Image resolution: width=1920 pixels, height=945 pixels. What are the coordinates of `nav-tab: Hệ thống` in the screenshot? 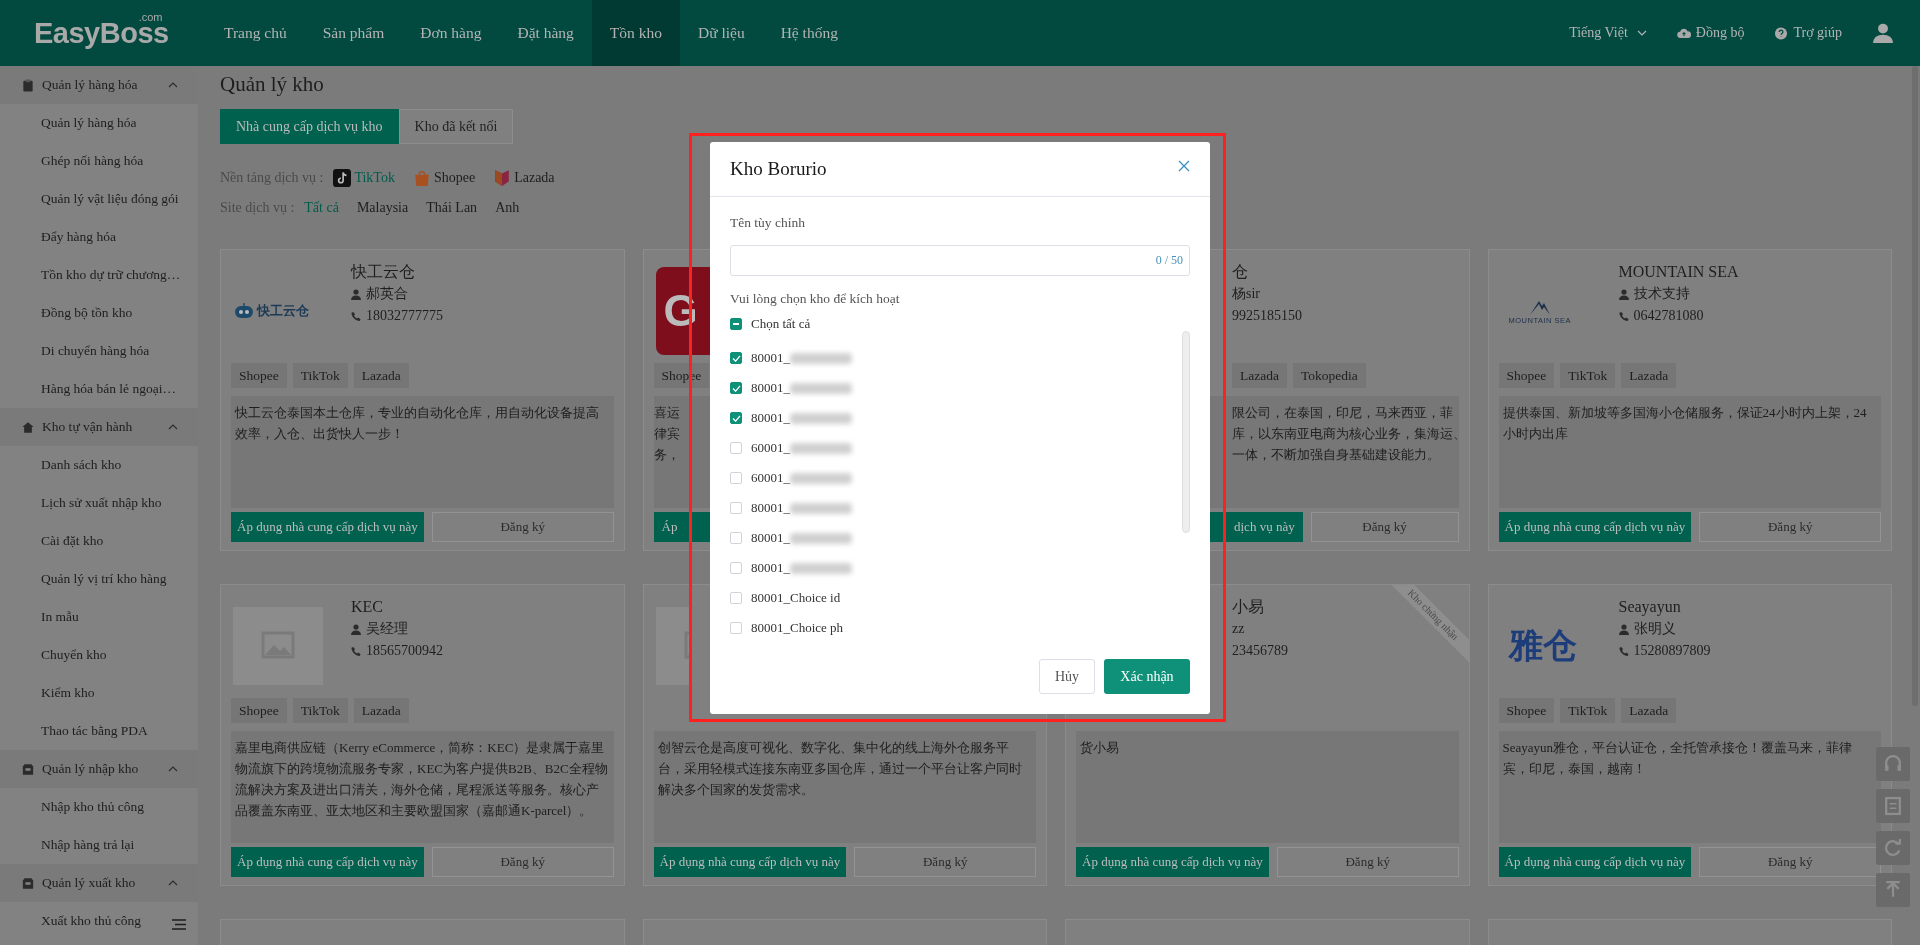 It's located at (809, 33).